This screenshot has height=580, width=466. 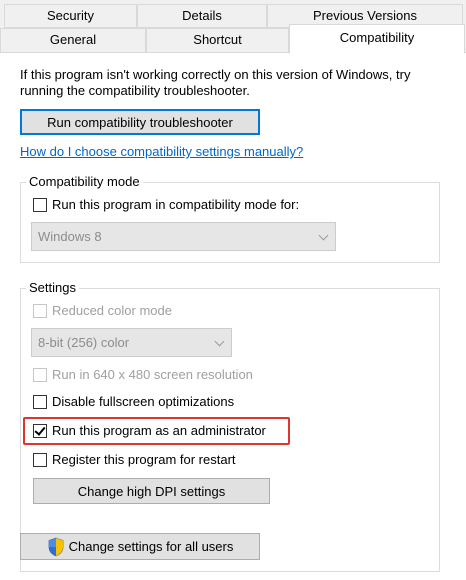 What do you see at coordinates (70, 236) in the screenshot?
I see `os-version-value: Windows 8` at bounding box center [70, 236].